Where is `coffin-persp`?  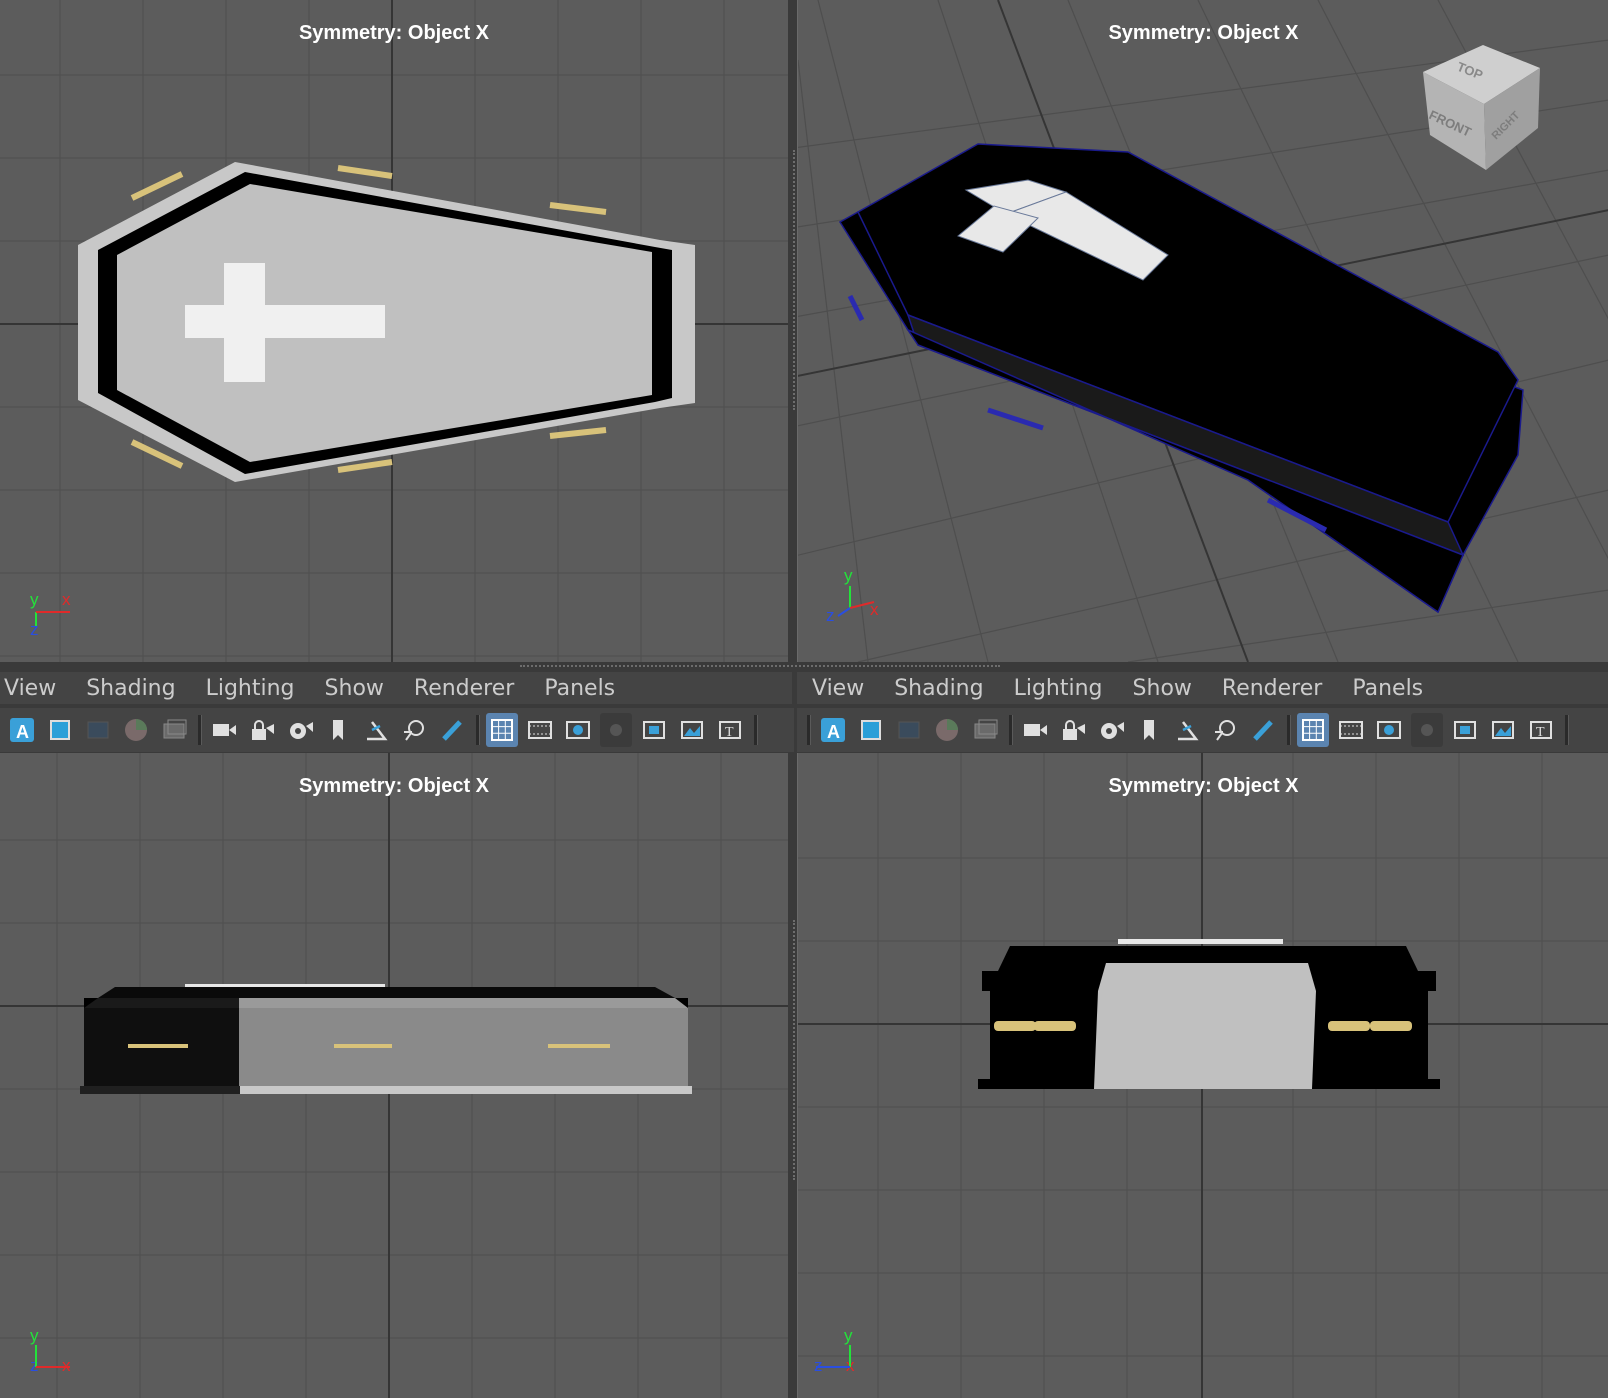 coffin-persp is located at coordinates (1181, 378).